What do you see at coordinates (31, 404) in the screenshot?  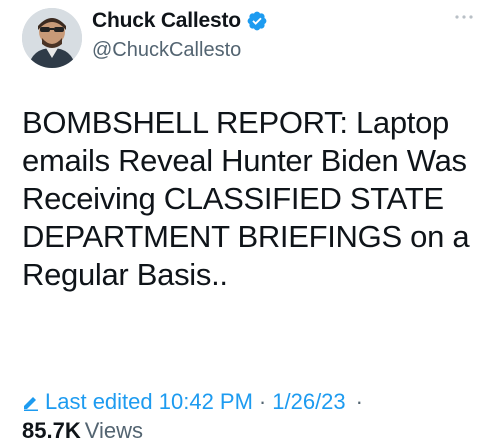 I see `pencil-icon` at bounding box center [31, 404].